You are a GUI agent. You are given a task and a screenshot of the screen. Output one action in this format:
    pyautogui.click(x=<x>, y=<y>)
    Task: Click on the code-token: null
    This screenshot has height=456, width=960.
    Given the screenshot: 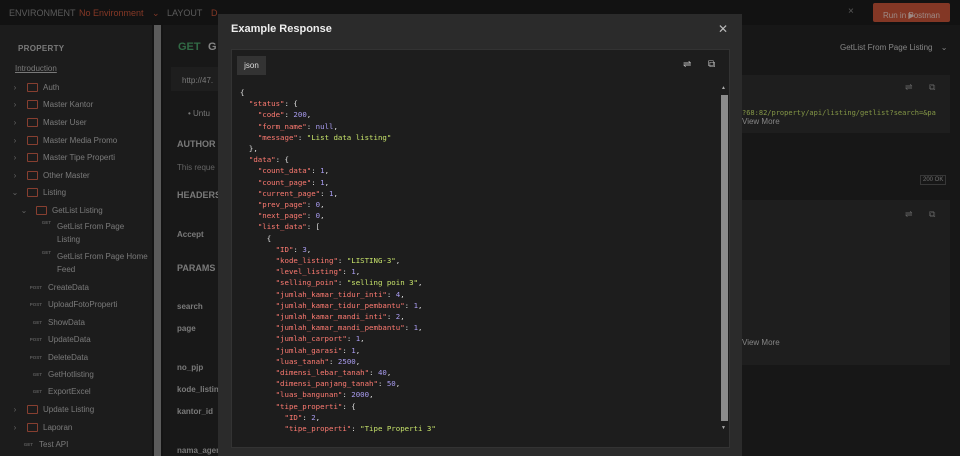 What is the action you would take?
    pyautogui.click(x=324, y=126)
    